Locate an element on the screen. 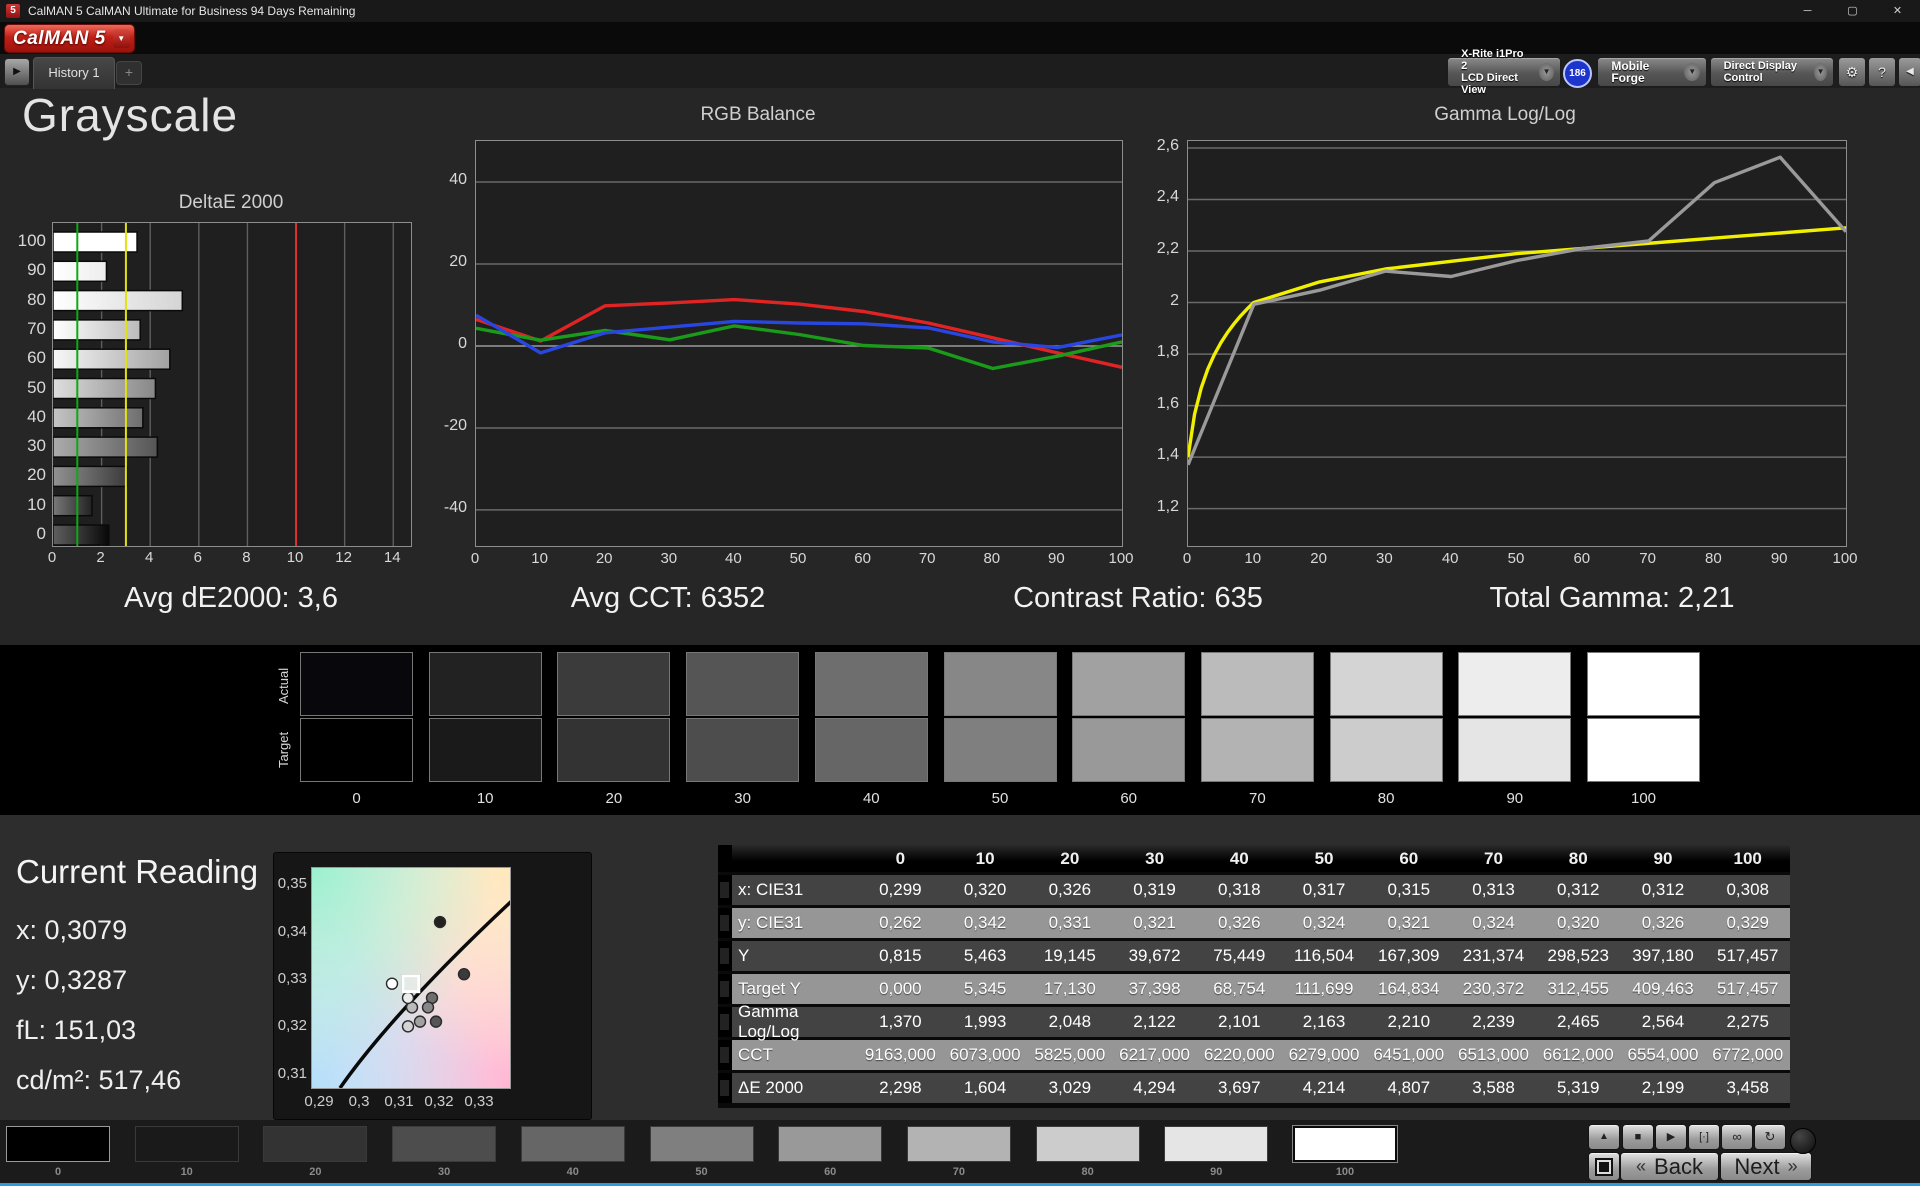  deltae-ytick: 80 is located at coordinates (36, 299).